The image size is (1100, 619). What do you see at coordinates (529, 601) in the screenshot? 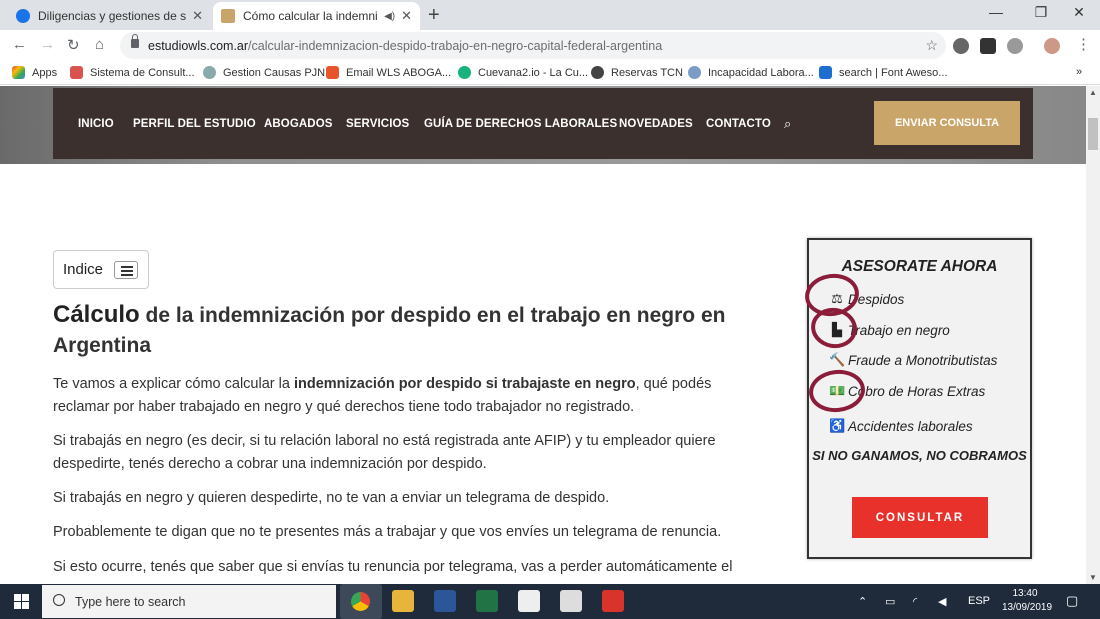
I see `mail-icon` at bounding box center [529, 601].